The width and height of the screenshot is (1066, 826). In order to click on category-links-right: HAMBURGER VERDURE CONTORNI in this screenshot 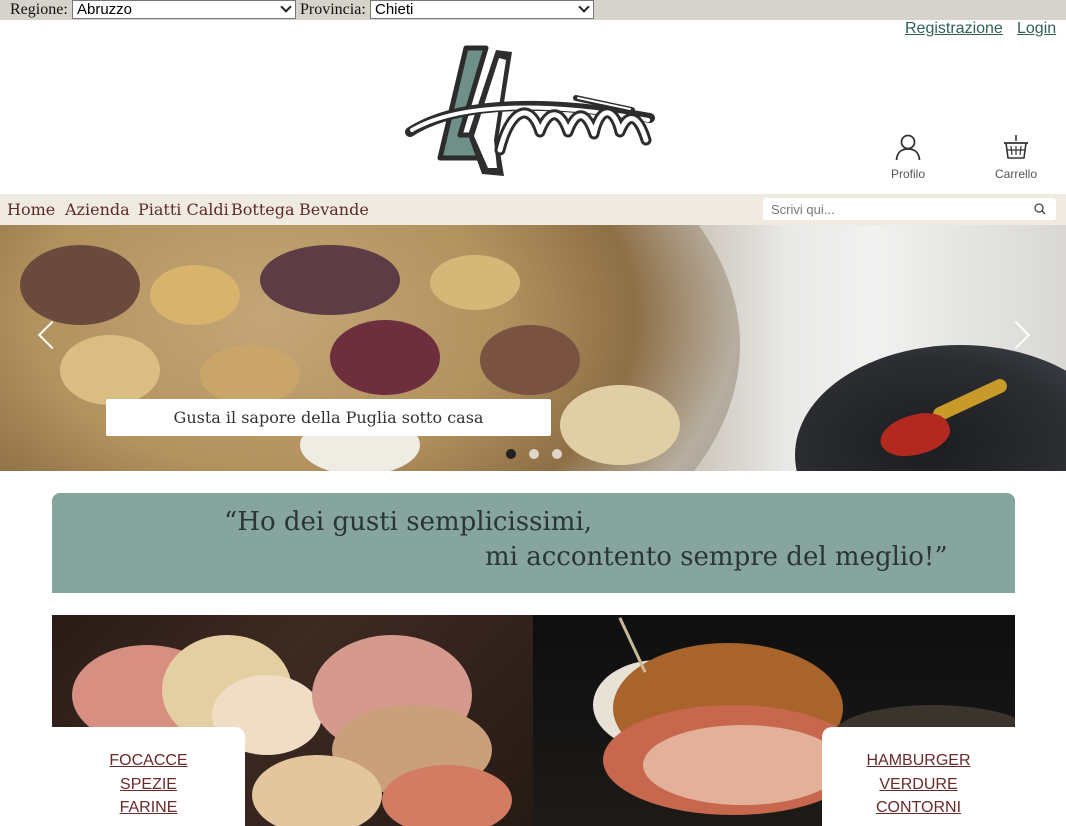, I will do `click(918, 776)`.